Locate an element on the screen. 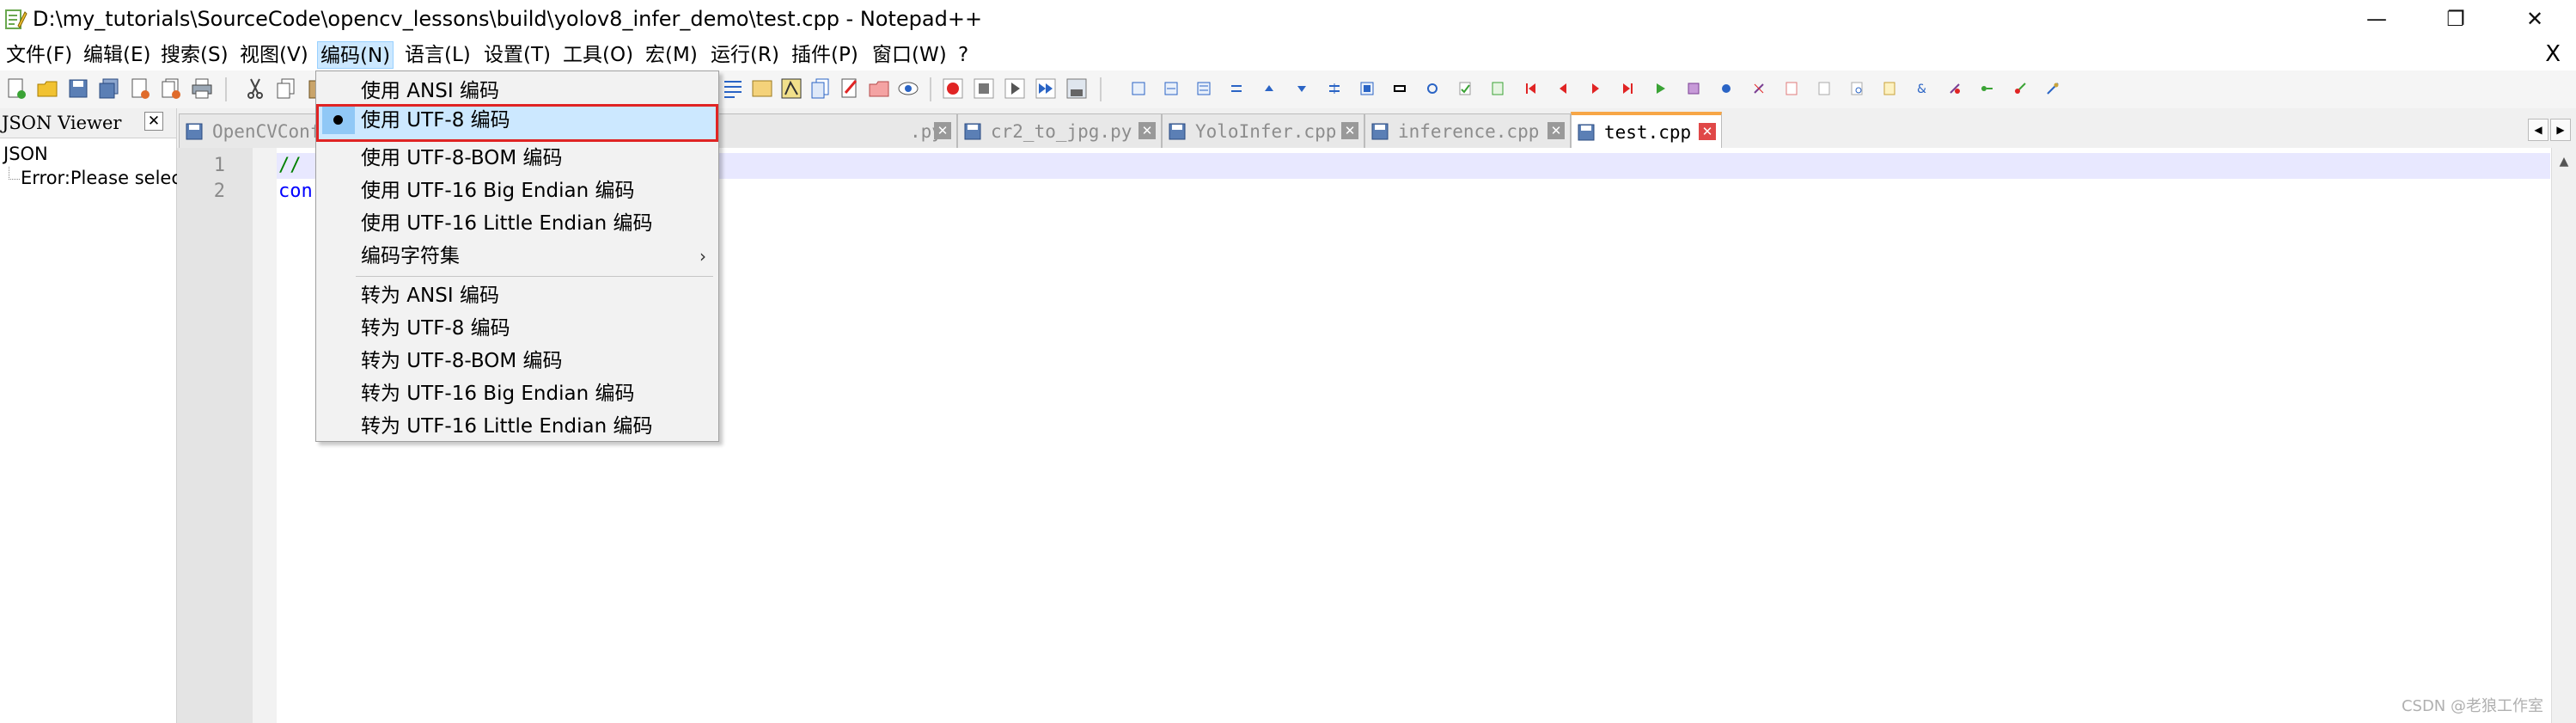  tab-py: .py ✕ is located at coordinates (837, 130).